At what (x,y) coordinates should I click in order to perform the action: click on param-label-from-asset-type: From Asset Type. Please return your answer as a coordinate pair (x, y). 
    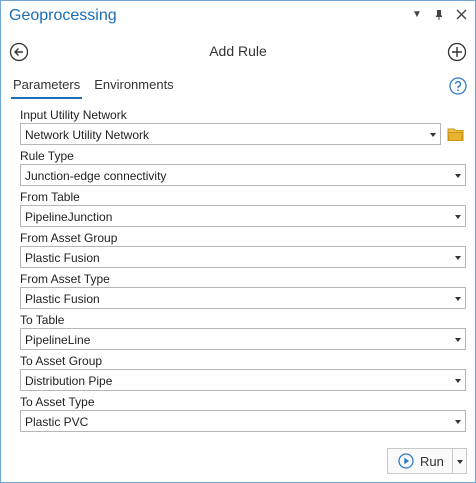
    Looking at the image, I should click on (65, 279).